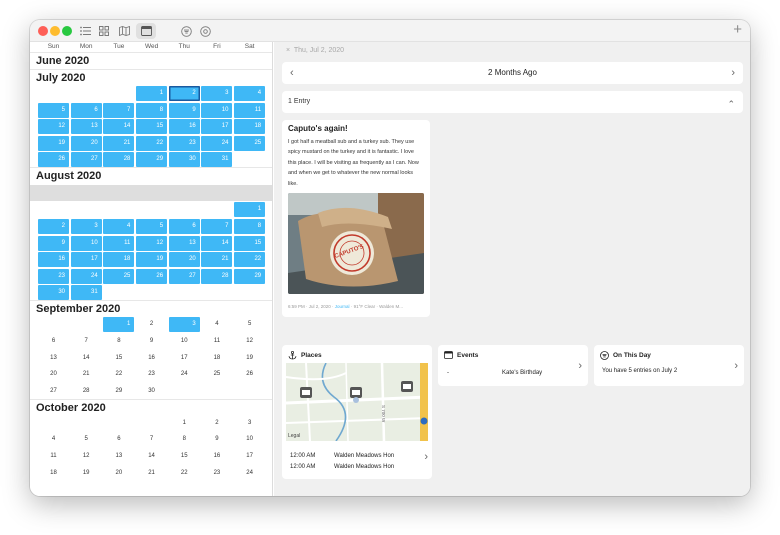  Describe the element at coordinates (86, 127) in the screenshot. I see `day-cell-with-entry: 13` at that location.